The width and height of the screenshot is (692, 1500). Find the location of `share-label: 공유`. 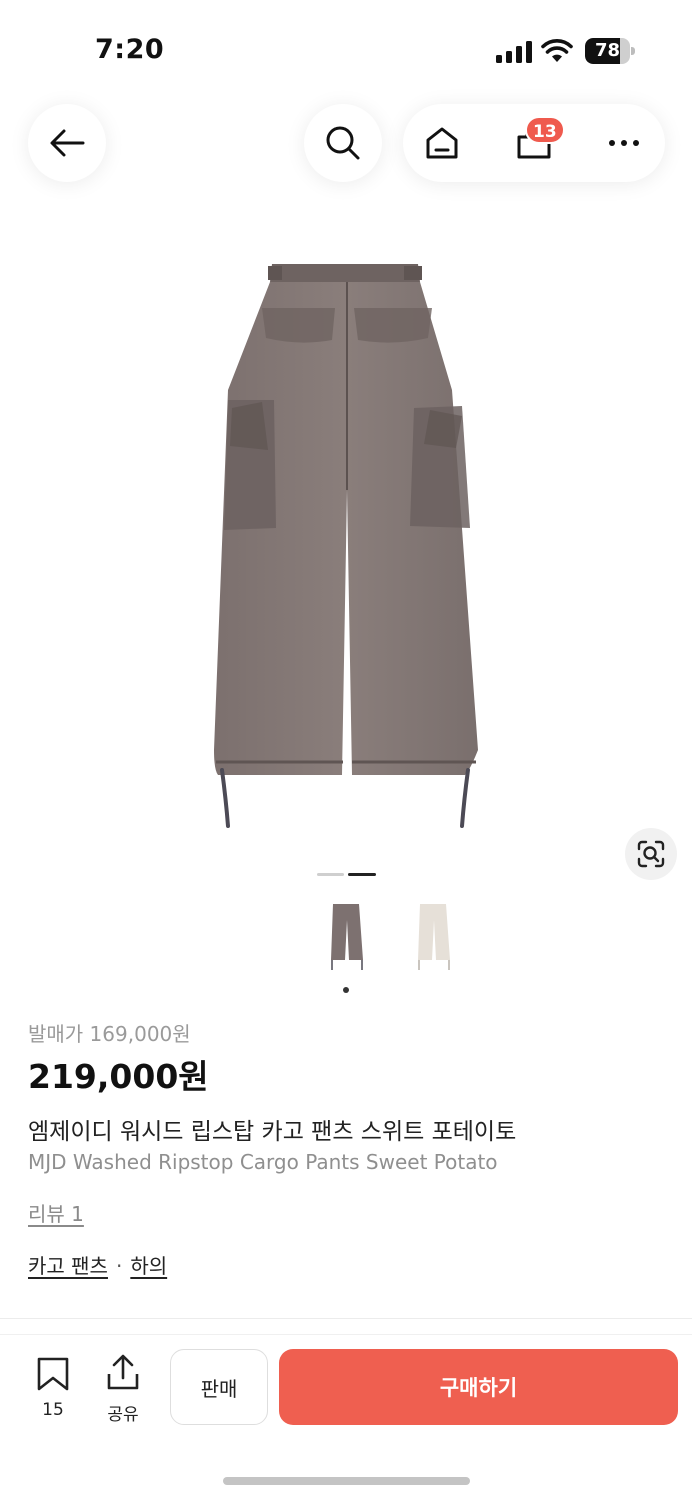

share-label: 공유 is located at coordinates (123, 1415).